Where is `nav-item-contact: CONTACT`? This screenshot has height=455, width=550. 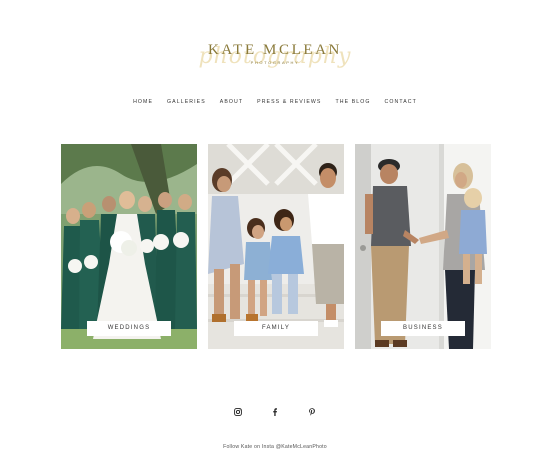
nav-item-contact: CONTACT is located at coordinates (401, 102).